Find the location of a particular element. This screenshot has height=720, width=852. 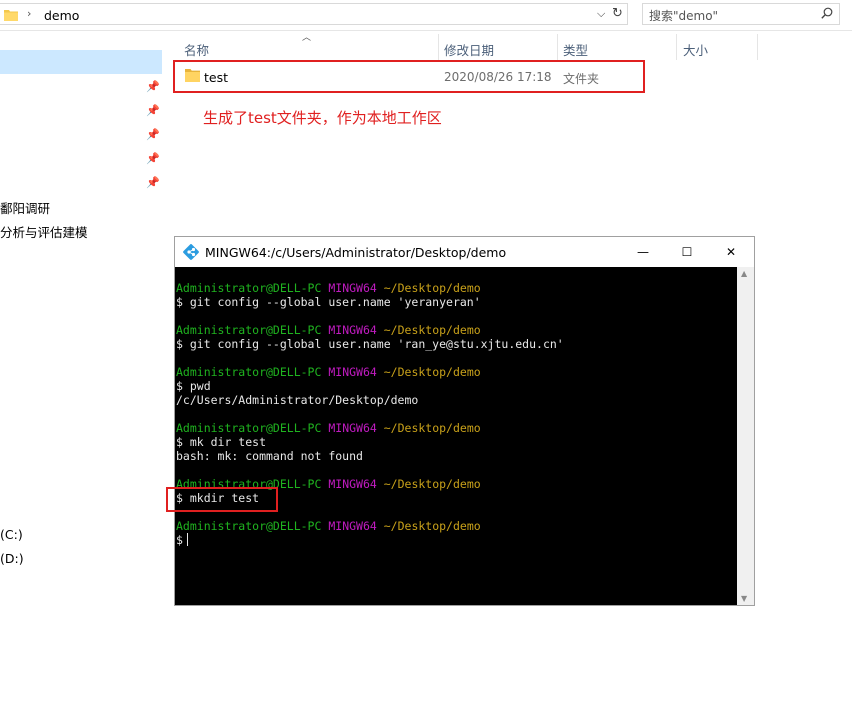

terminal-command: $ is located at coordinates (179, 540).